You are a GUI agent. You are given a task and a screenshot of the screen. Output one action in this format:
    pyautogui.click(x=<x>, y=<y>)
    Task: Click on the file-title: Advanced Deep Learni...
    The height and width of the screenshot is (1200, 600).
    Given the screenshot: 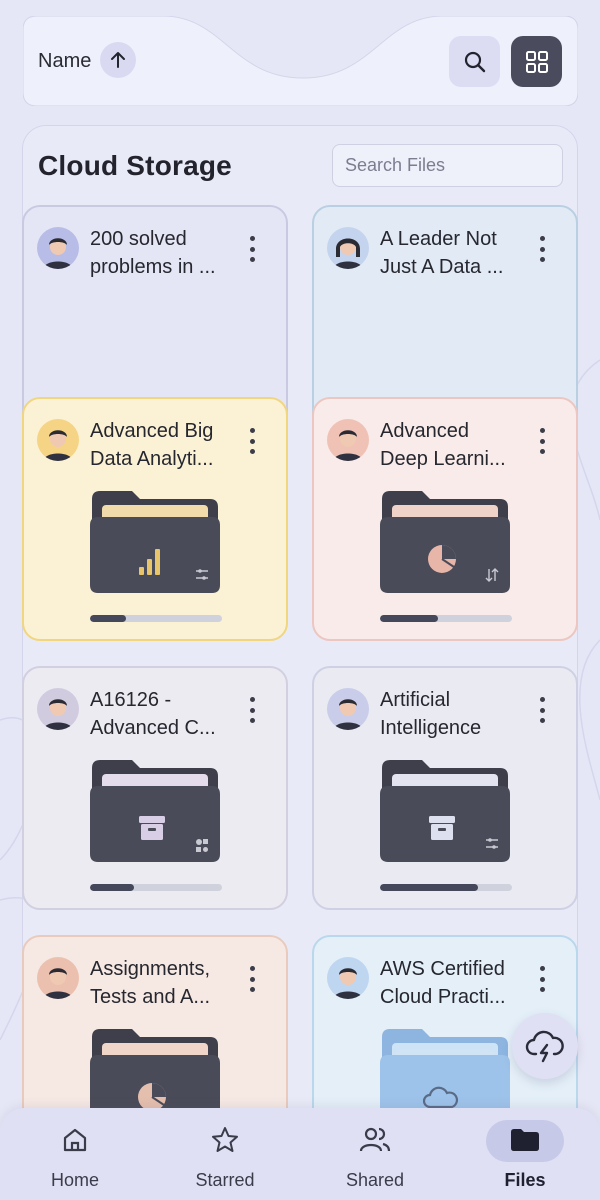 What is the action you would take?
    pyautogui.click(x=443, y=445)
    